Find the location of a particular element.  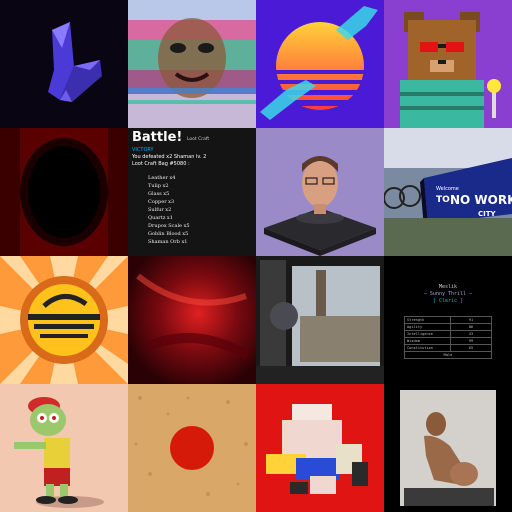

stat-row: Agility 86 is located at coordinates (448, 327).